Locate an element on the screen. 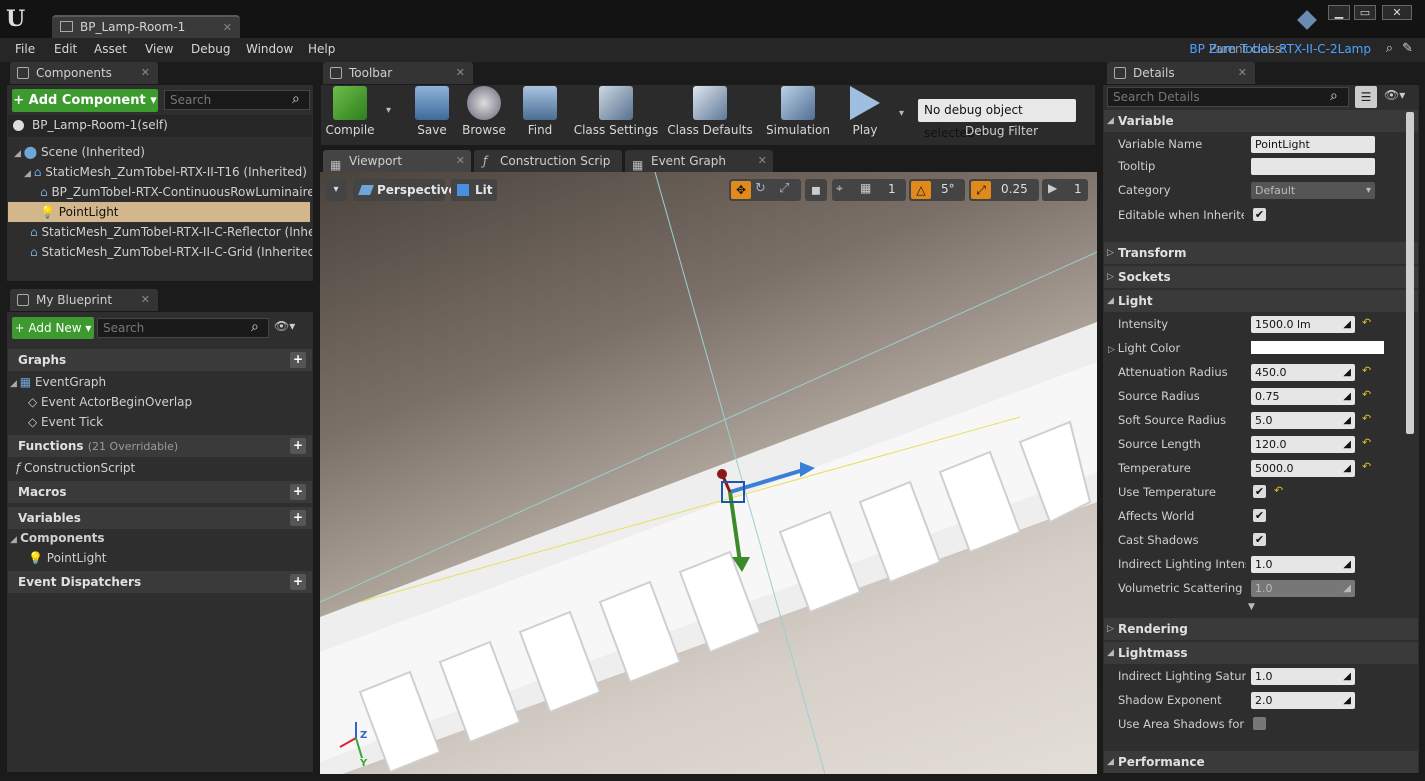 Image resolution: width=1425 pixels, height=781 pixels. show-advanced-icon: ▼ is located at coordinates (1251, 607).